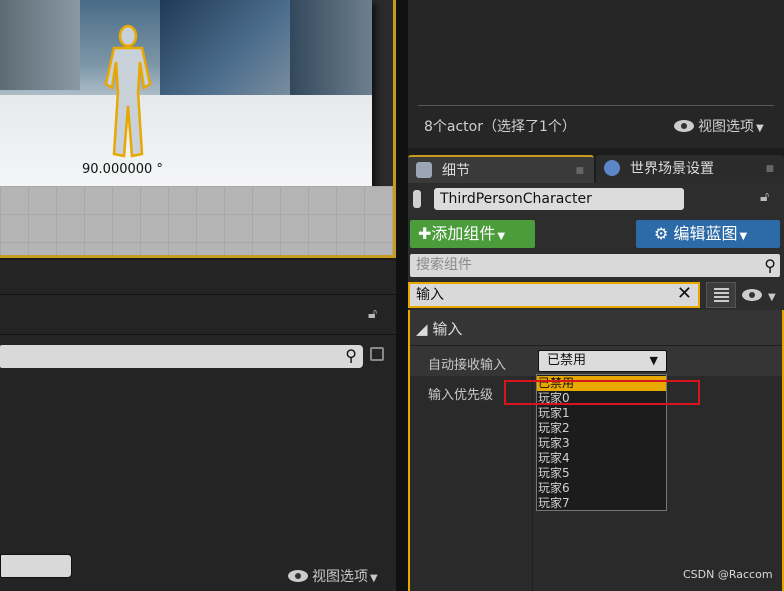  I want to click on watermark: CSDN @Raccom, so click(728, 574).